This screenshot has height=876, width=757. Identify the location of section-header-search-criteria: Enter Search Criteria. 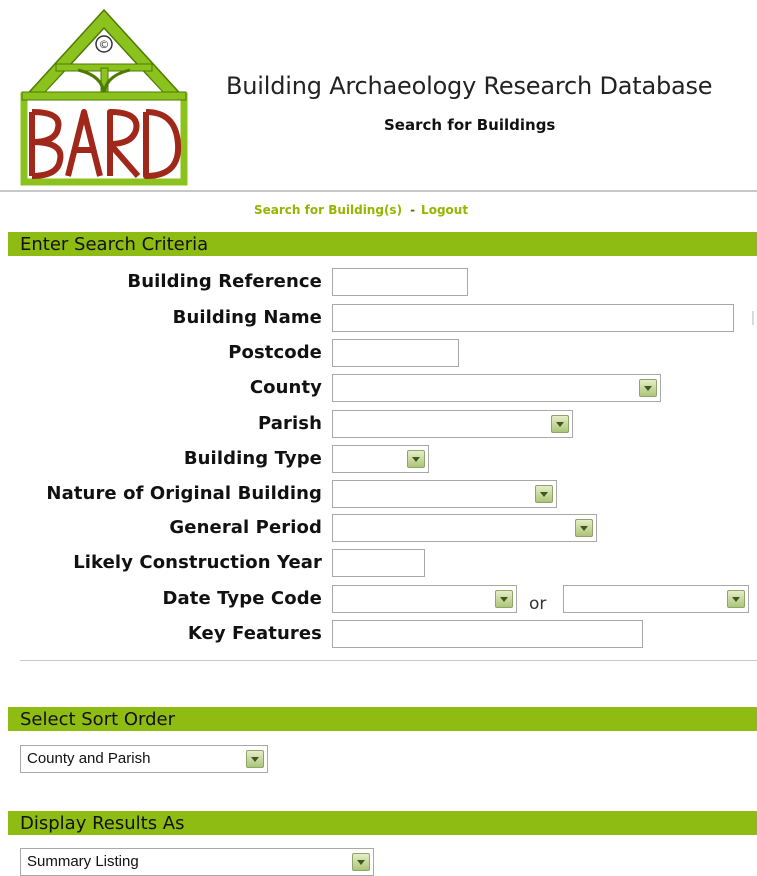
(382, 244).